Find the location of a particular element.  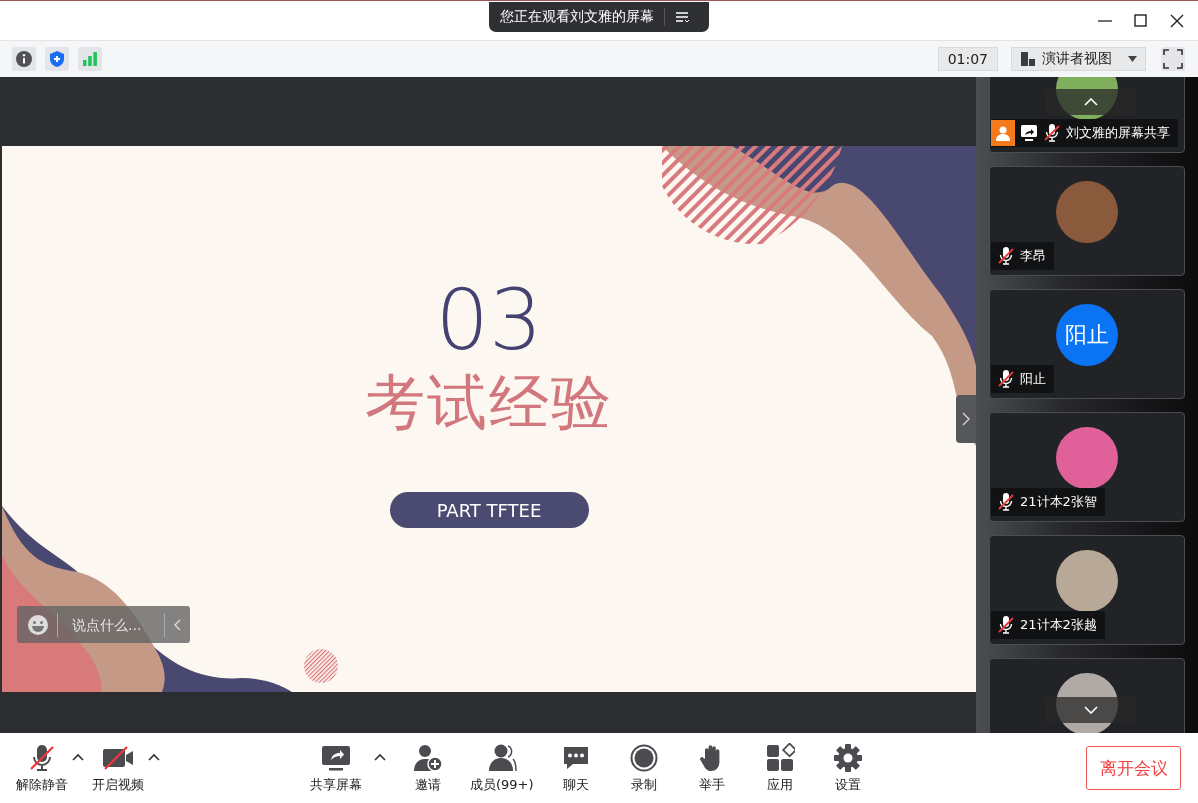

layout-icon is located at coordinates (1028, 59).